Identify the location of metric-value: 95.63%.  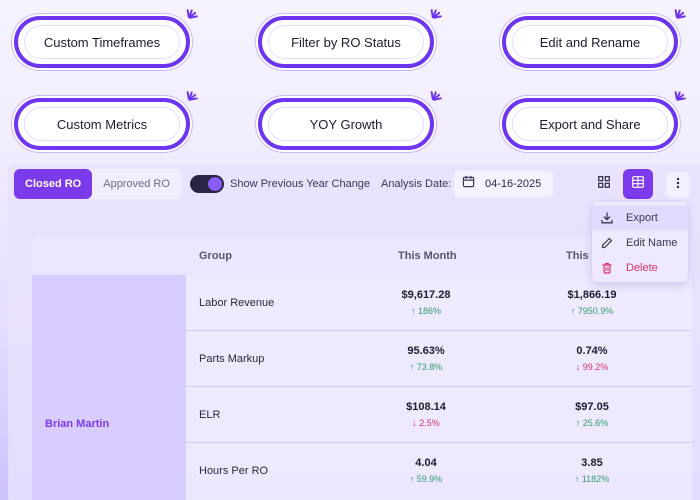
(426, 351).